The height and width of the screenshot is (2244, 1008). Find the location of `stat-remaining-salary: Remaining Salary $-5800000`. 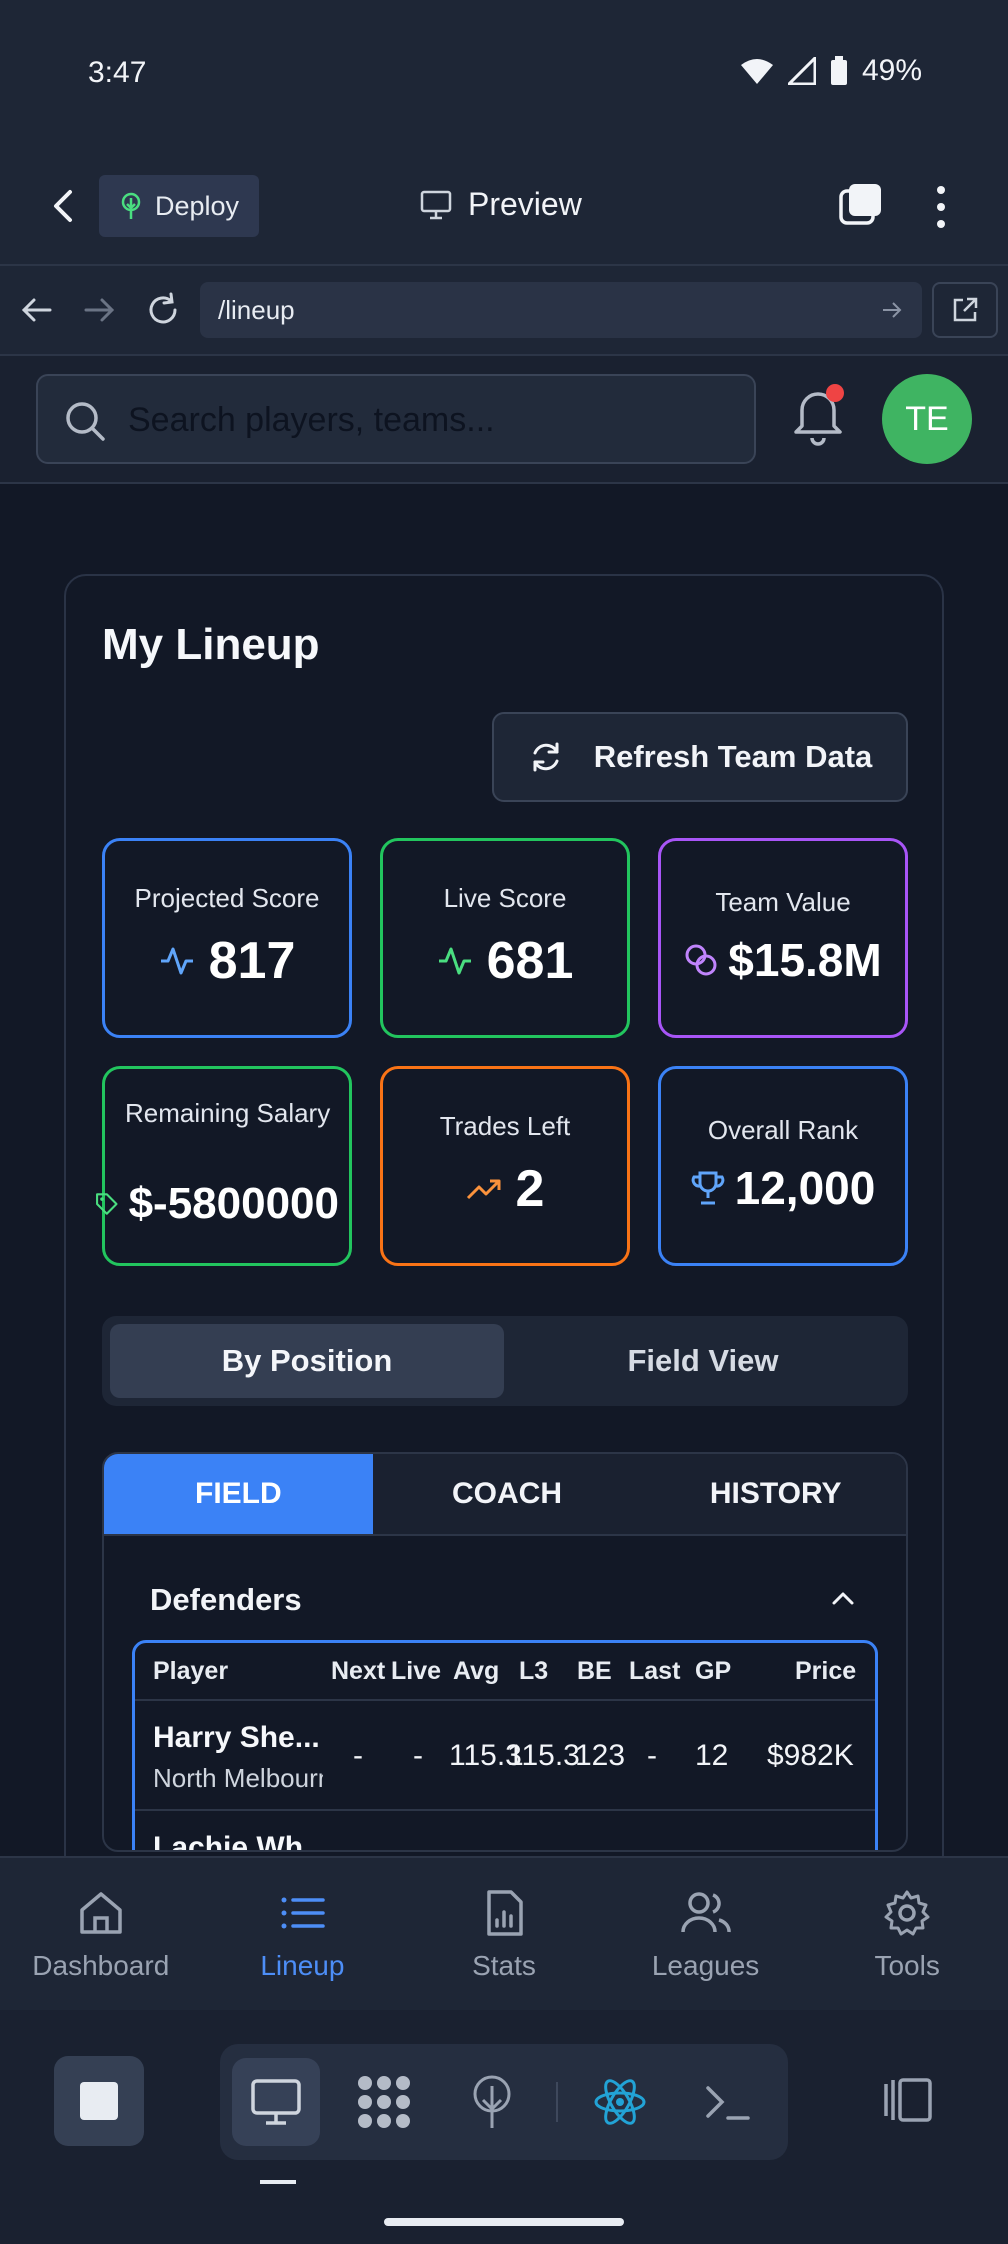

stat-remaining-salary: Remaining Salary $-5800000 is located at coordinates (224, 1166).